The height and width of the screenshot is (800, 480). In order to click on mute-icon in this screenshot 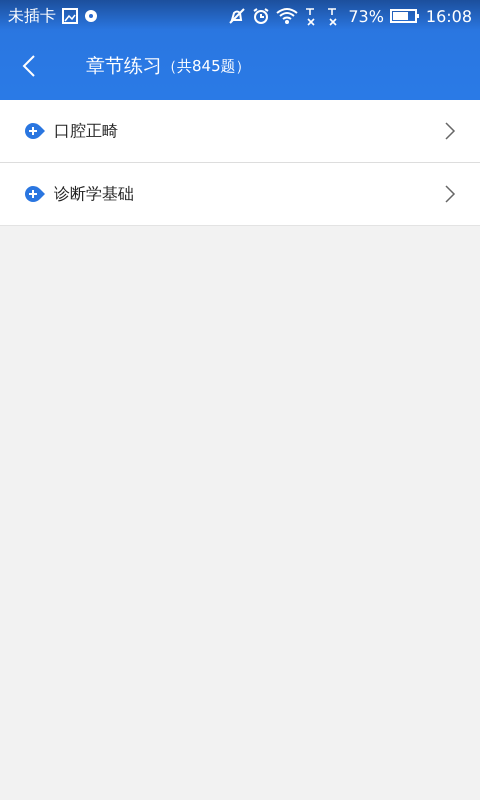, I will do `click(237, 16)`.